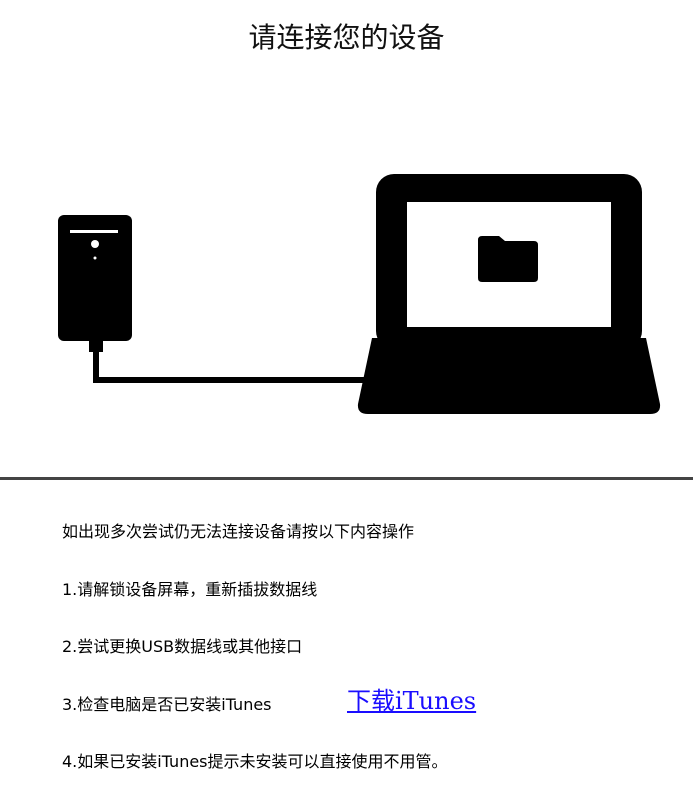  Describe the element at coordinates (182, 646) in the screenshot. I see `step-2-text: 2.尝试更换USB数据线或其他接口` at that location.